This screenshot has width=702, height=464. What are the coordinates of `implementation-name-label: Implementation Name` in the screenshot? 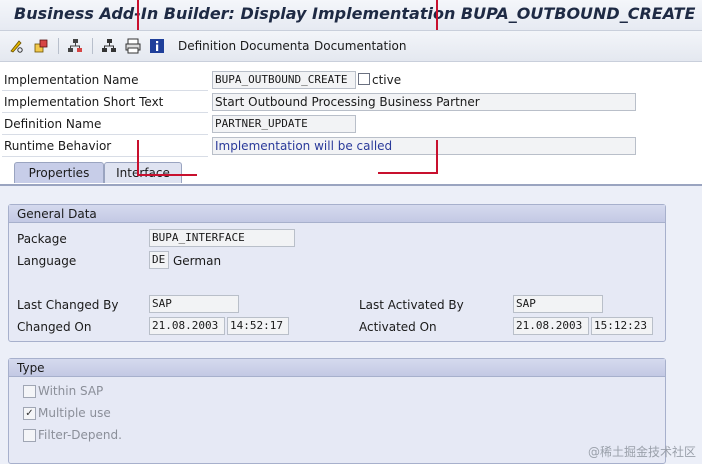 It's located at (105, 80).